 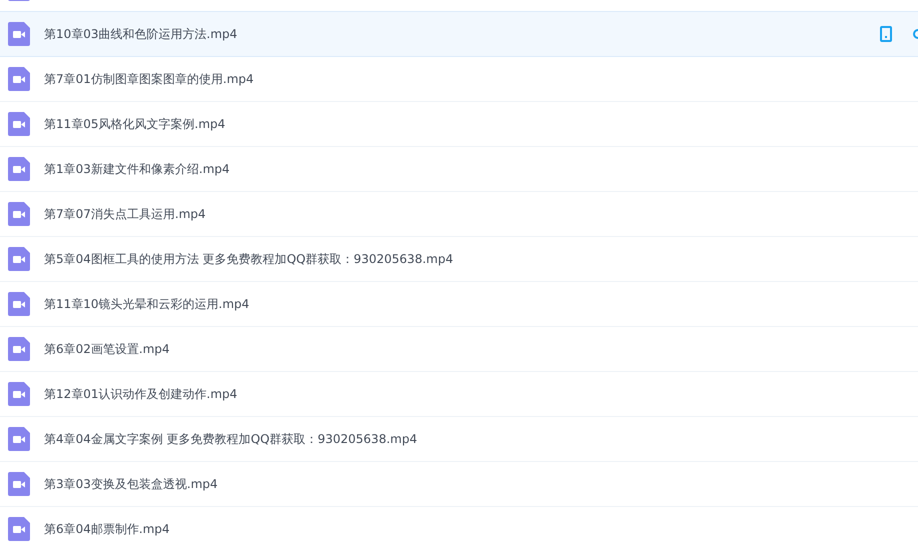 What do you see at coordinates (131, 484) in the screenshot?
I see `file-name: 第3章03变换及包装盒透视.mp4` at bounding box center [131, 484].